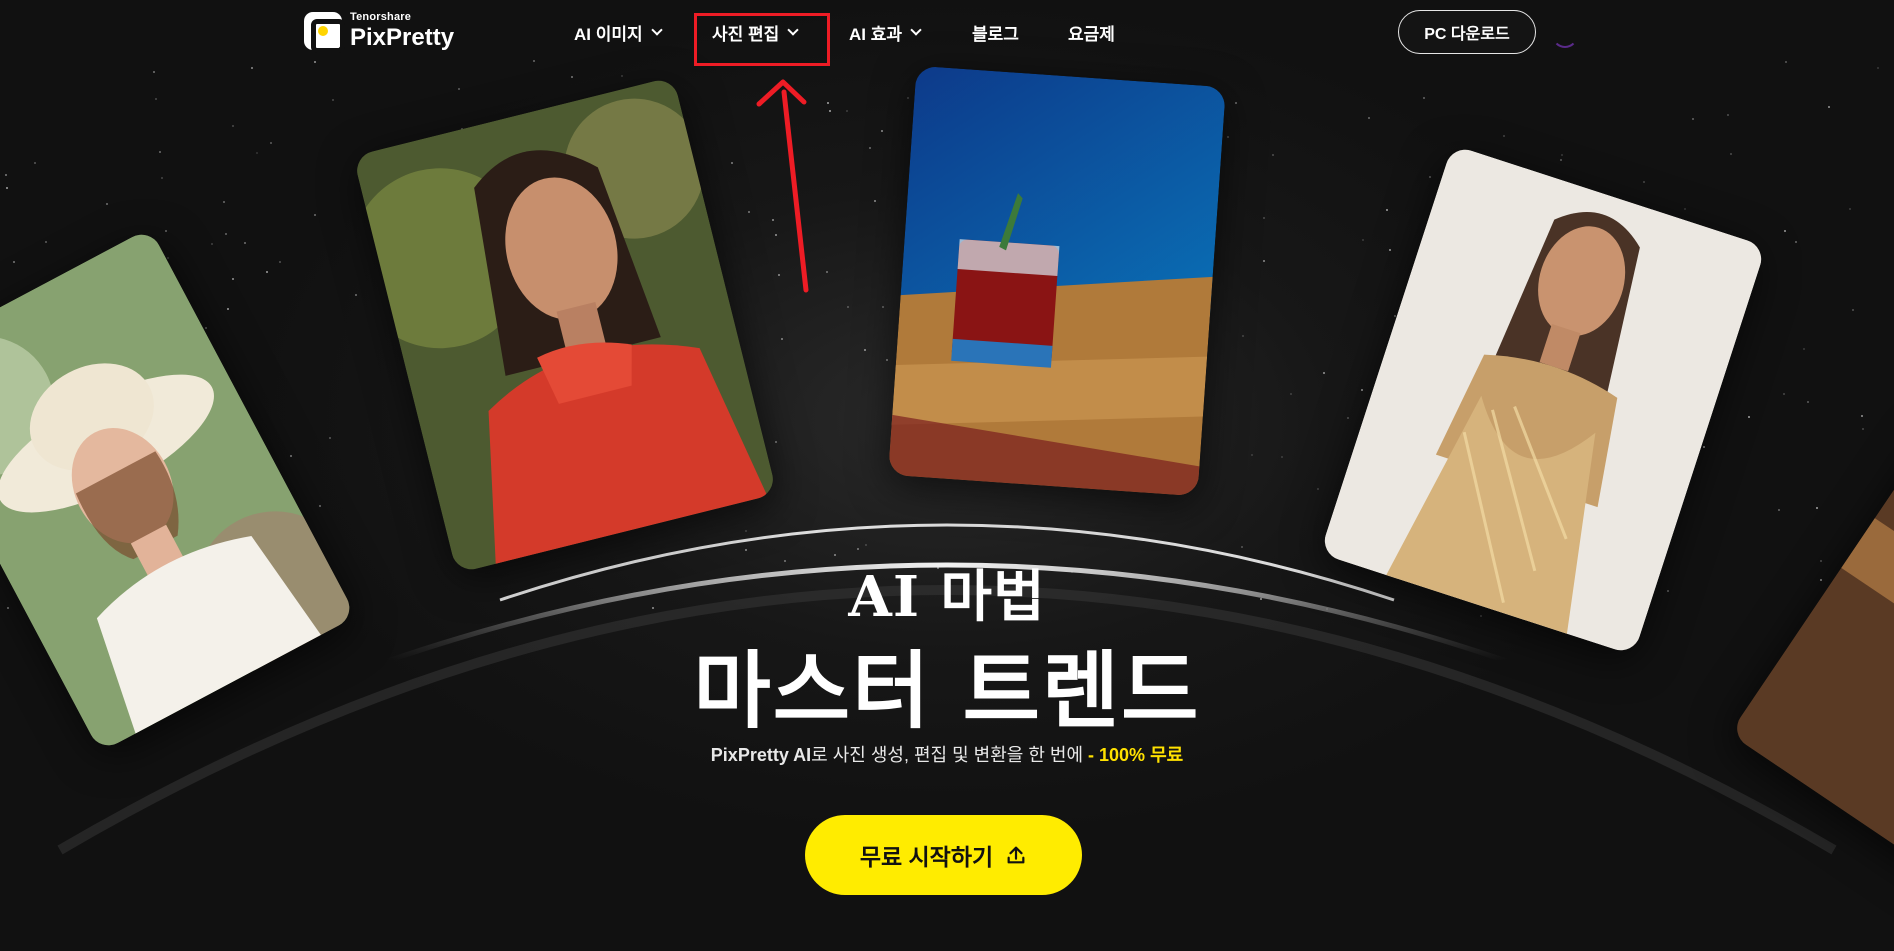 The width and height of the screenshot is (1894, 951). I want to click on annotation-arrow, so click(782, 186).